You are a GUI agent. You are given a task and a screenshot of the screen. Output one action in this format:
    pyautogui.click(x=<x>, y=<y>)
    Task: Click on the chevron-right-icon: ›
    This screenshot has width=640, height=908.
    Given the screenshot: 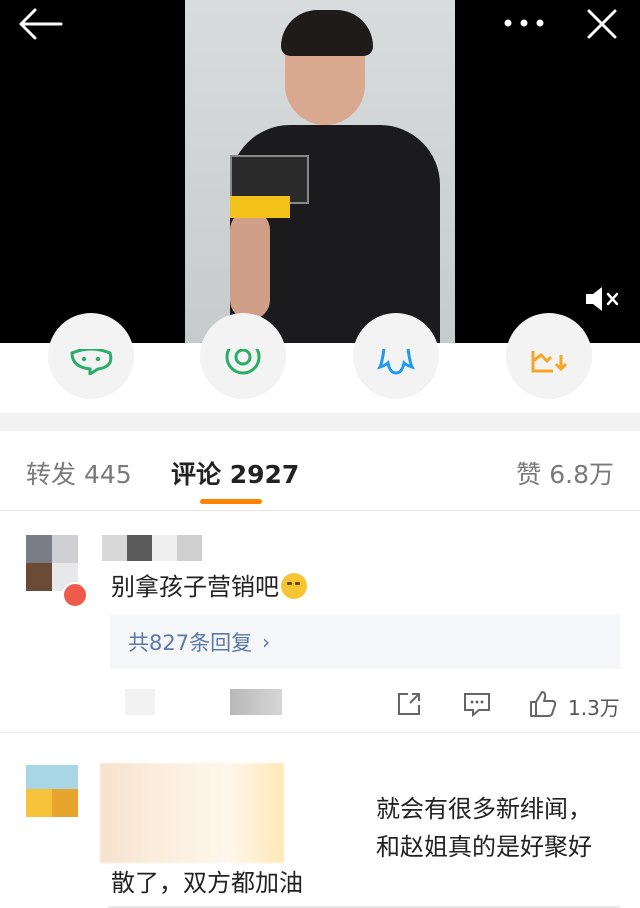 What is the action you would take?
    pyautogui.click(x=266, y=642)
    